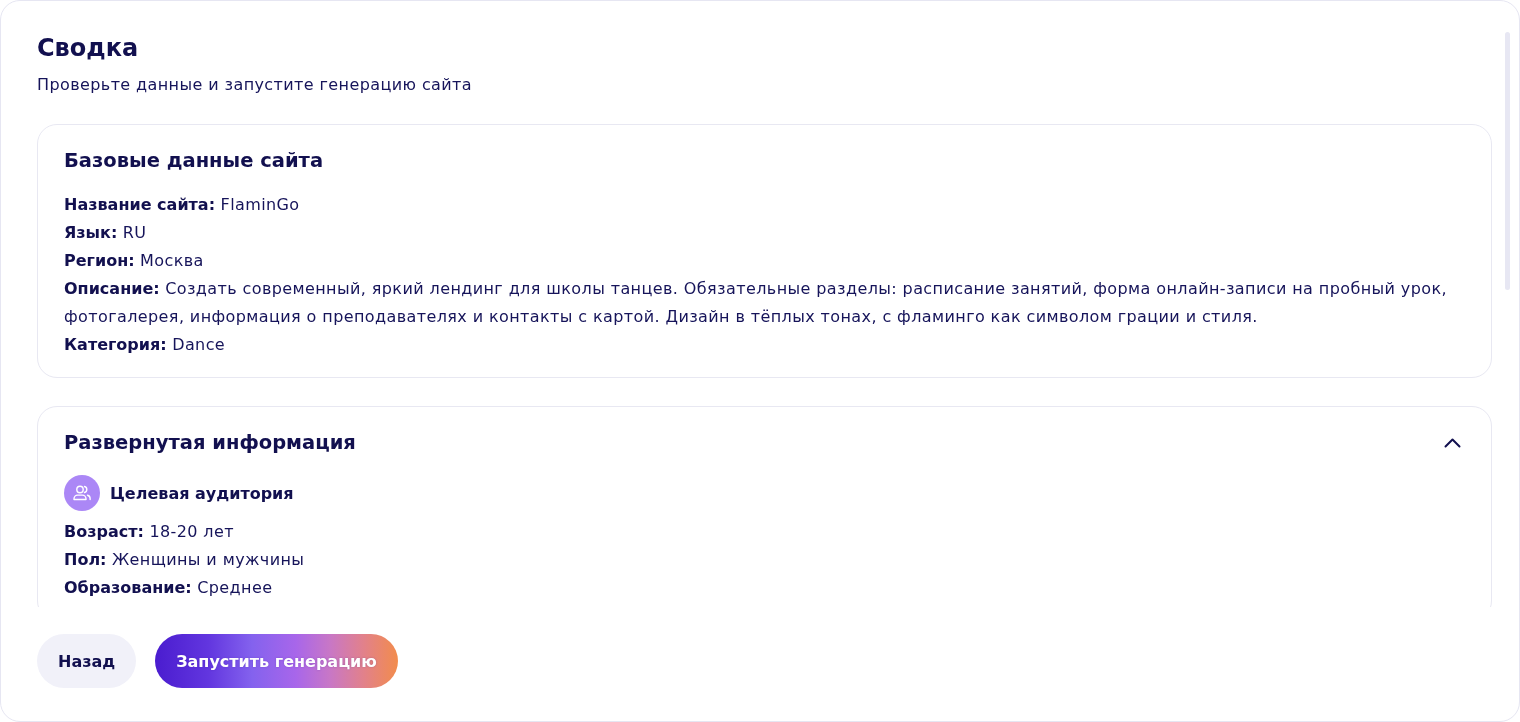  I want to click on field-text: Образование: Среднее, so click(169, 588).